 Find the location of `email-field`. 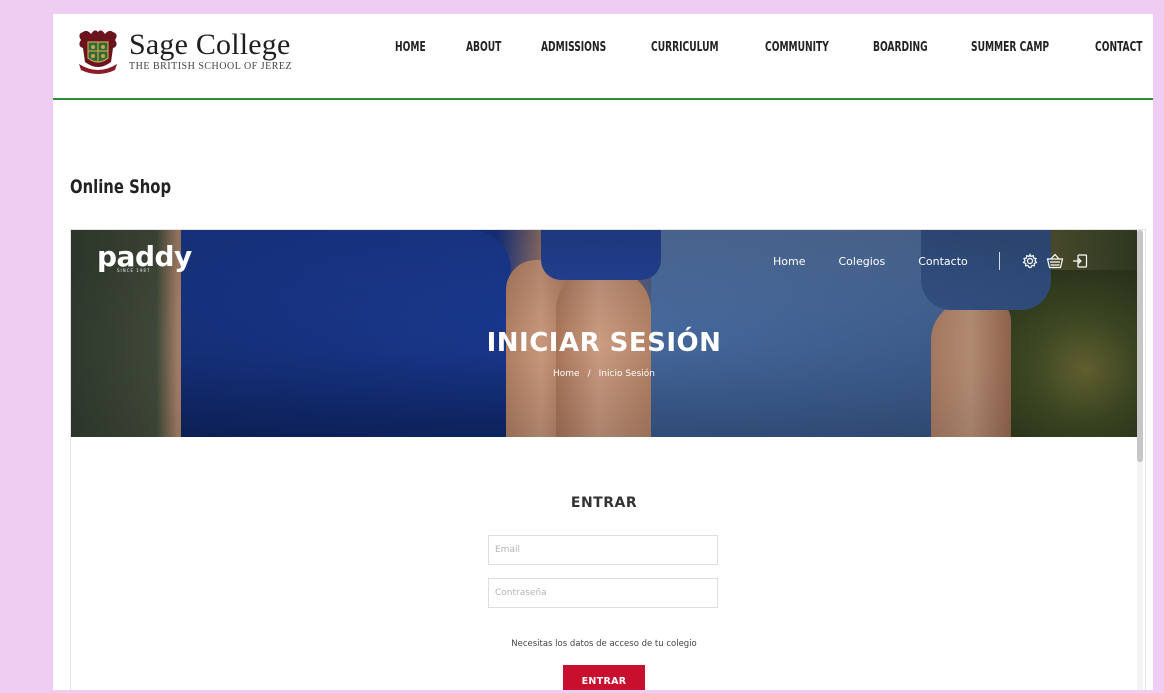

email-field is located at coordinates (603, 550).